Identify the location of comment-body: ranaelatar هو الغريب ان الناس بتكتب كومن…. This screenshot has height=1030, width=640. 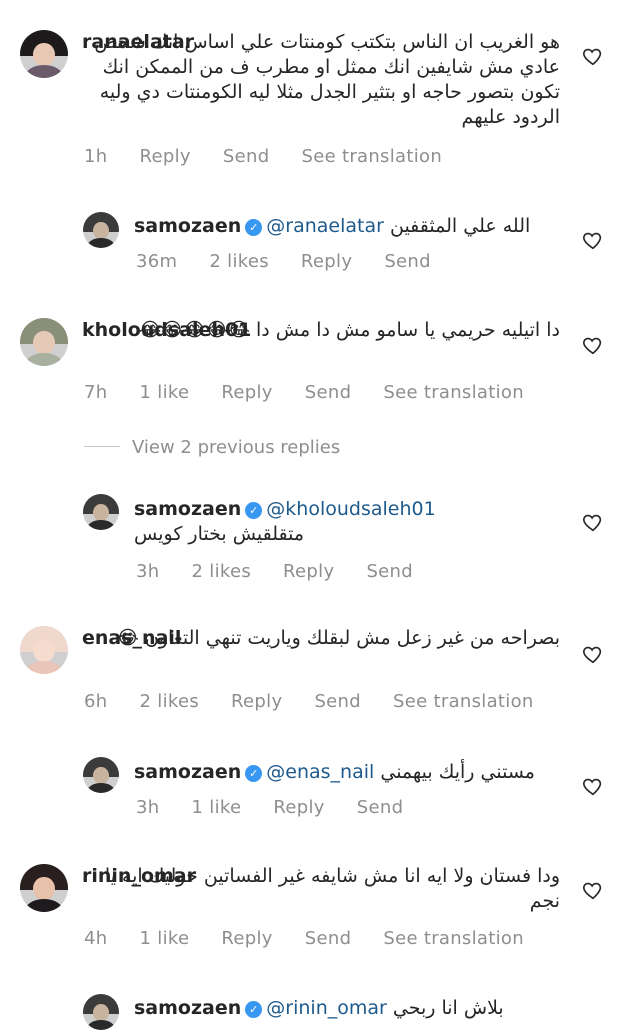
(321, 80).